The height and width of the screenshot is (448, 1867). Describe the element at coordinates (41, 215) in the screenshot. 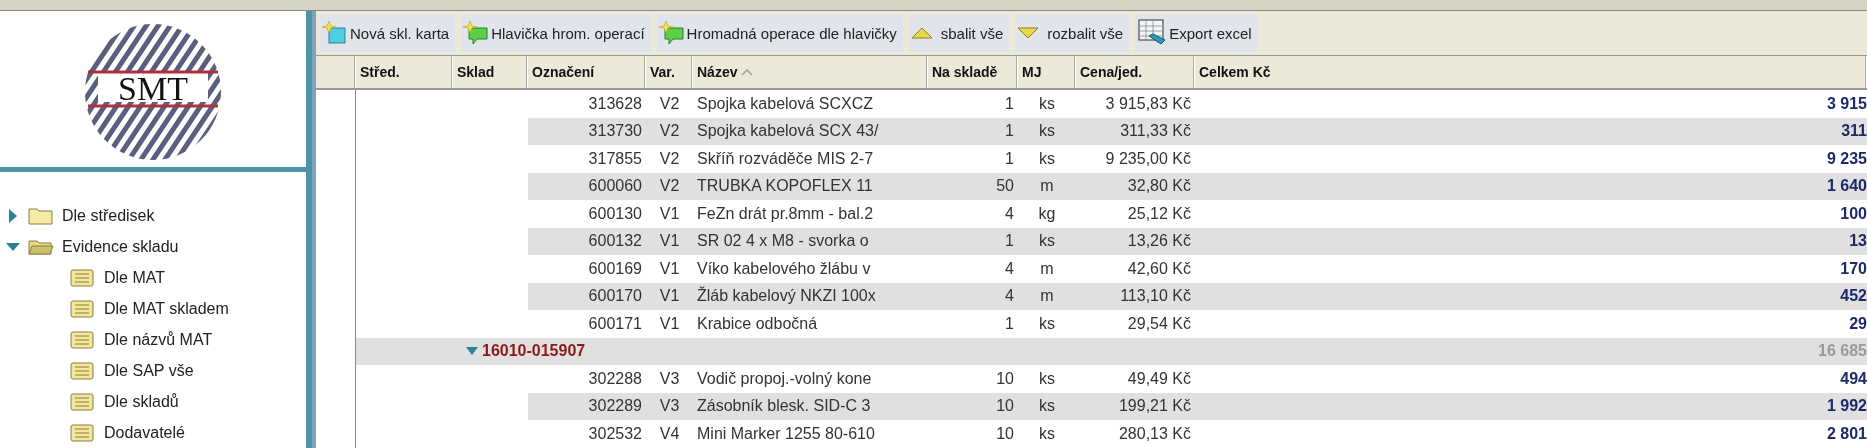

I see `folder-icon` at that location.